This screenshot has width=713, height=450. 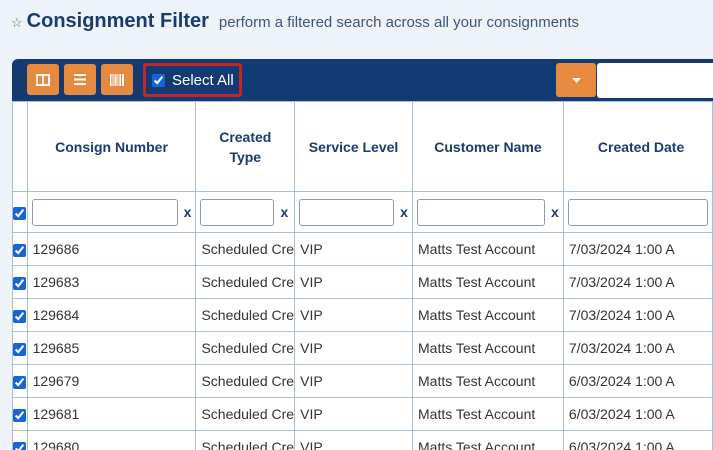 I want to click on filter-input-created-type, so click(x=237, y=212).